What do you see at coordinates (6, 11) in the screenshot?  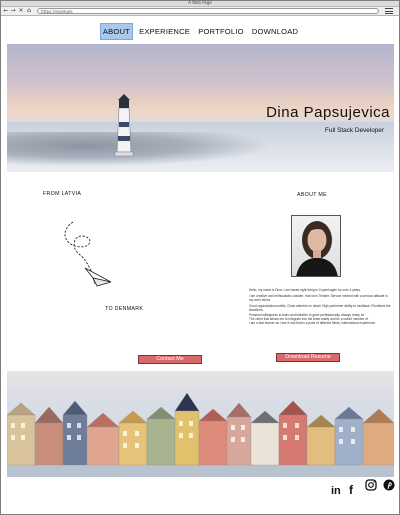 I see `back-arrow-icon: ←` at bounding box center [6, 11].